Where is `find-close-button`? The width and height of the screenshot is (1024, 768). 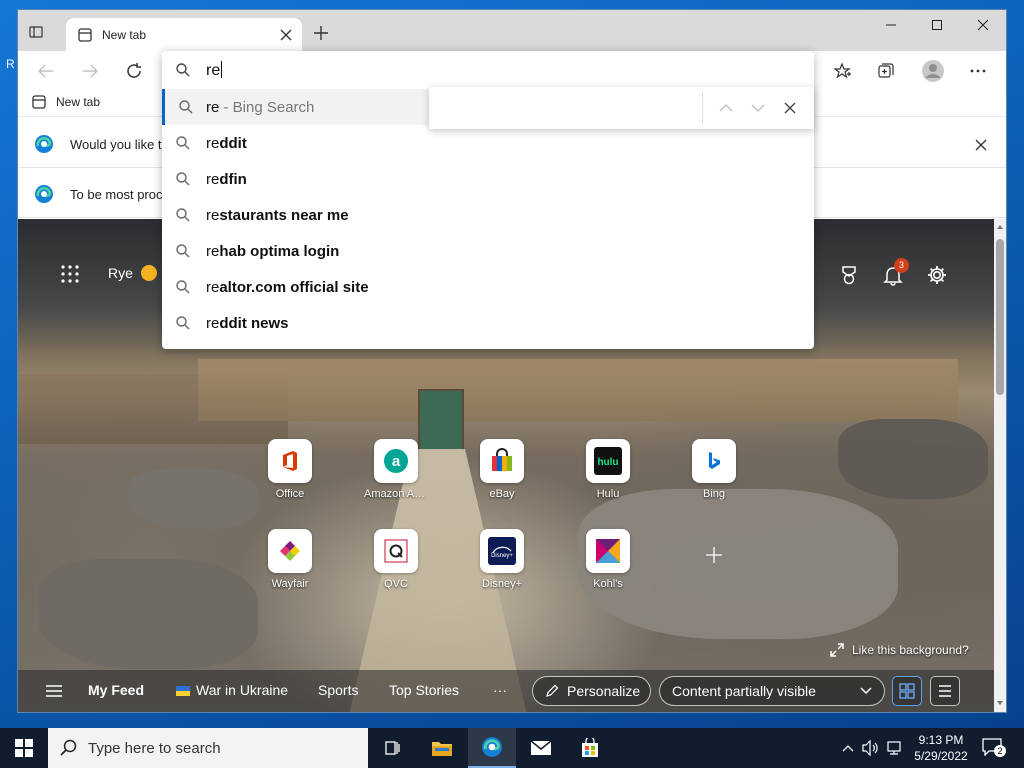 find-close-button is located at coordinates (790, 108).